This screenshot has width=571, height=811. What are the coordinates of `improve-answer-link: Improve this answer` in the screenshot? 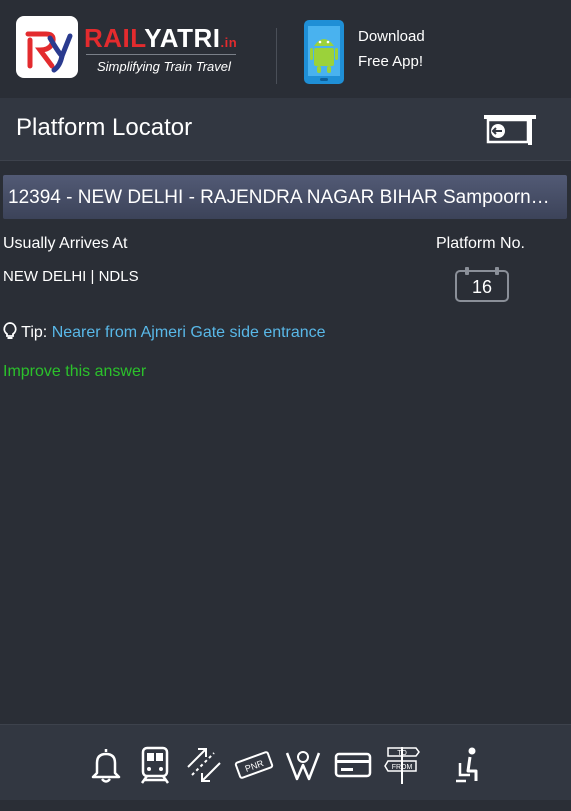 It's located at (74, 372).